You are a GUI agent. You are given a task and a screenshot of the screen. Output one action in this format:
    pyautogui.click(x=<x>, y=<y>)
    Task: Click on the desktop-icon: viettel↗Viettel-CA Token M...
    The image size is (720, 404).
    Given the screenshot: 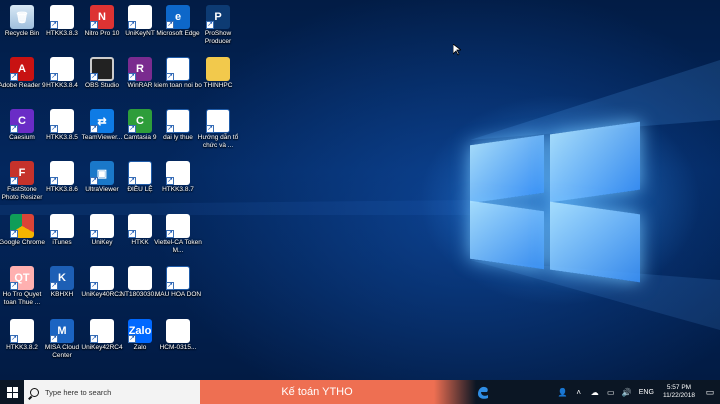 What is the action you would take?
    pyautogui.click(x=178, y=237)
    